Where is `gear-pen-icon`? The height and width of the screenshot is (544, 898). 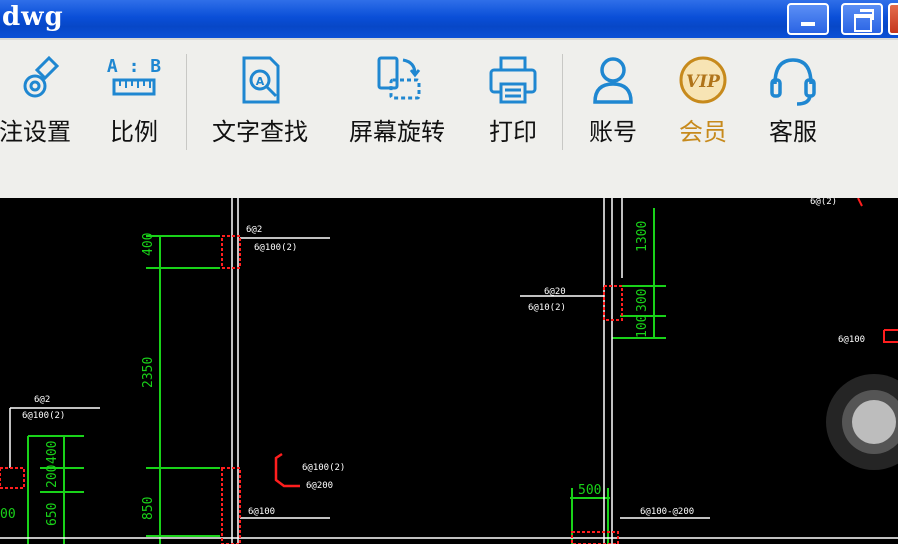 gear-pen-icon is located at coordinates (41, 76).